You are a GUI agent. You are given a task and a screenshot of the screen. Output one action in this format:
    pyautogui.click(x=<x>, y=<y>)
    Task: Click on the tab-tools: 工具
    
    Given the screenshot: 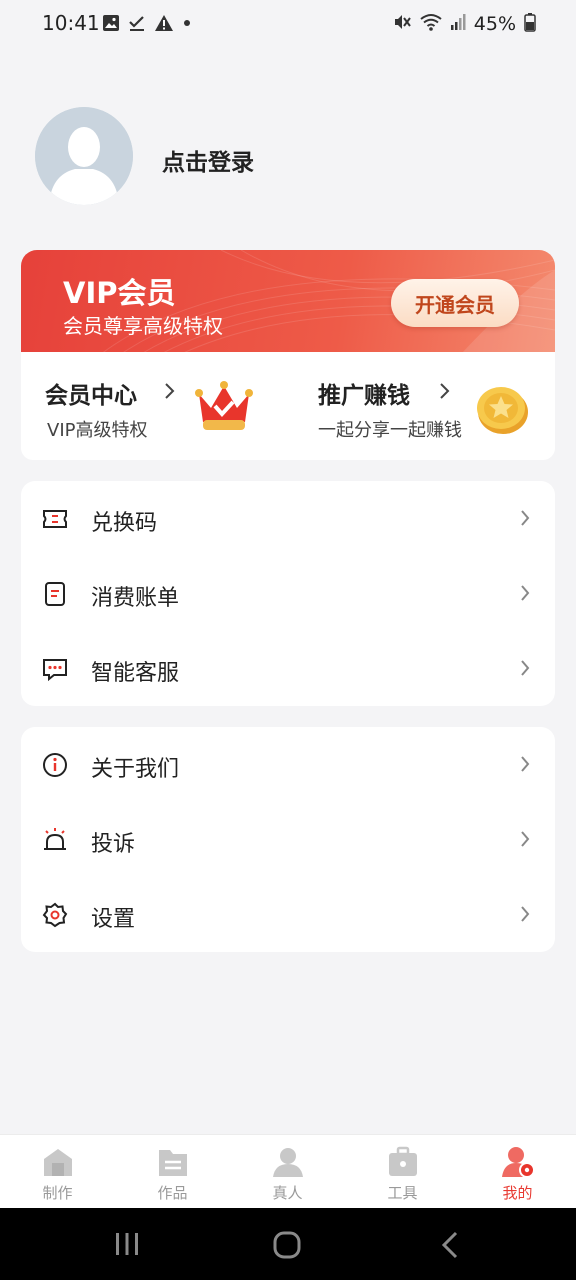 What is the action you would take?
    pyautogui.click(x=402, y=1172)
    